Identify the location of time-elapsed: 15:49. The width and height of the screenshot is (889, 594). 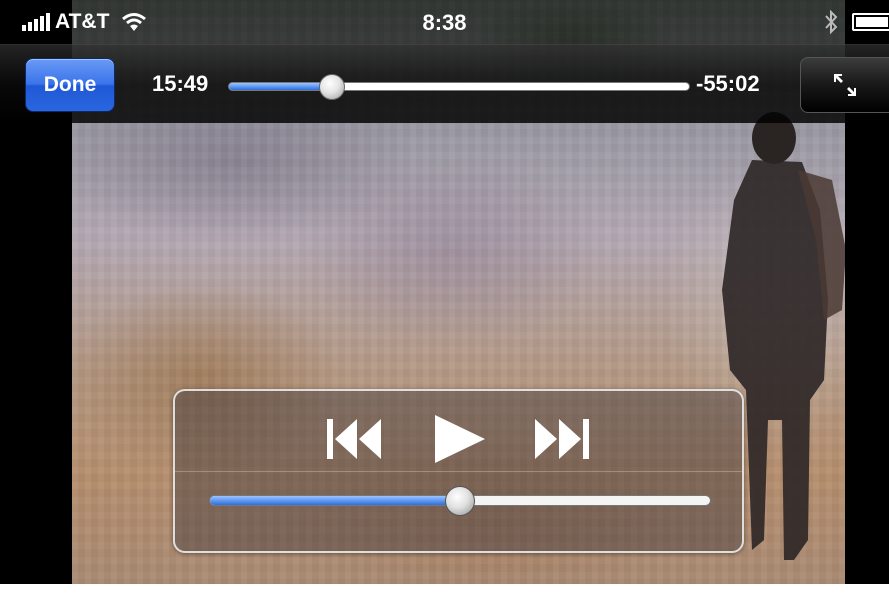
(180, 83).